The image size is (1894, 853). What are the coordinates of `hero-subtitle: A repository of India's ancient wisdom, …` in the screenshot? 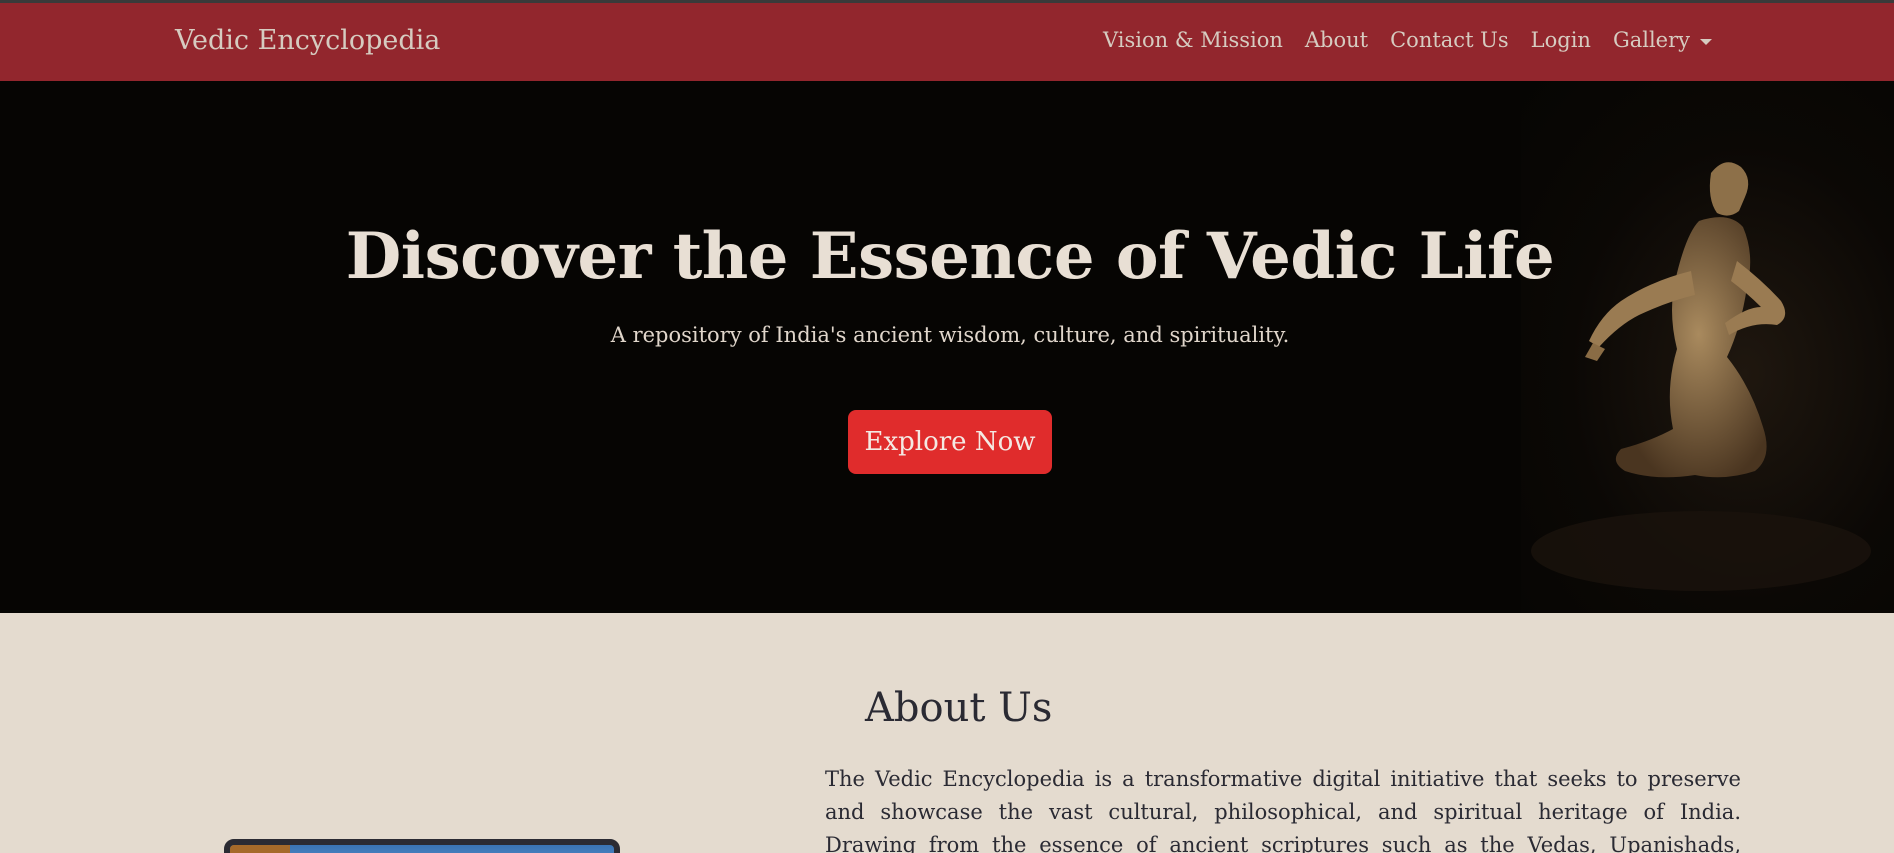 It's located at (950, 335).